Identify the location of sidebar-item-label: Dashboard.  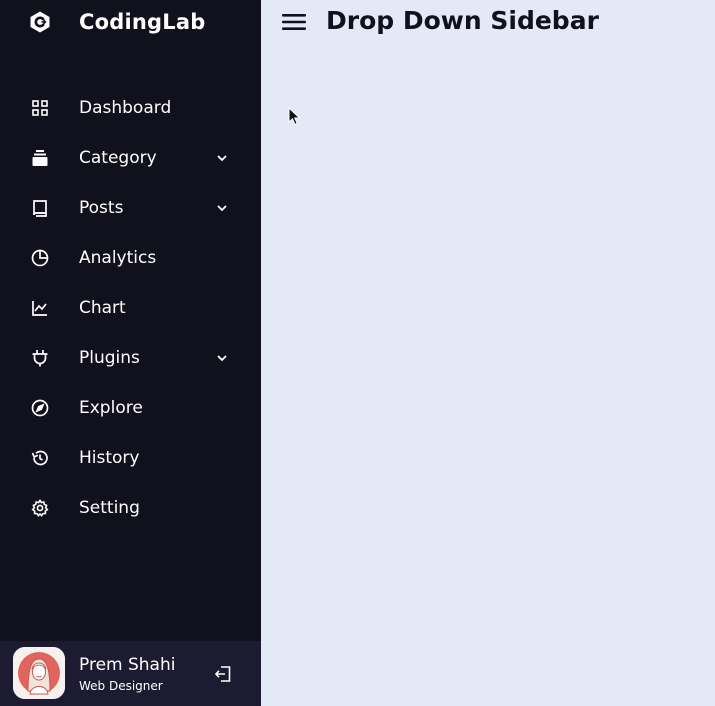
(125, 108).